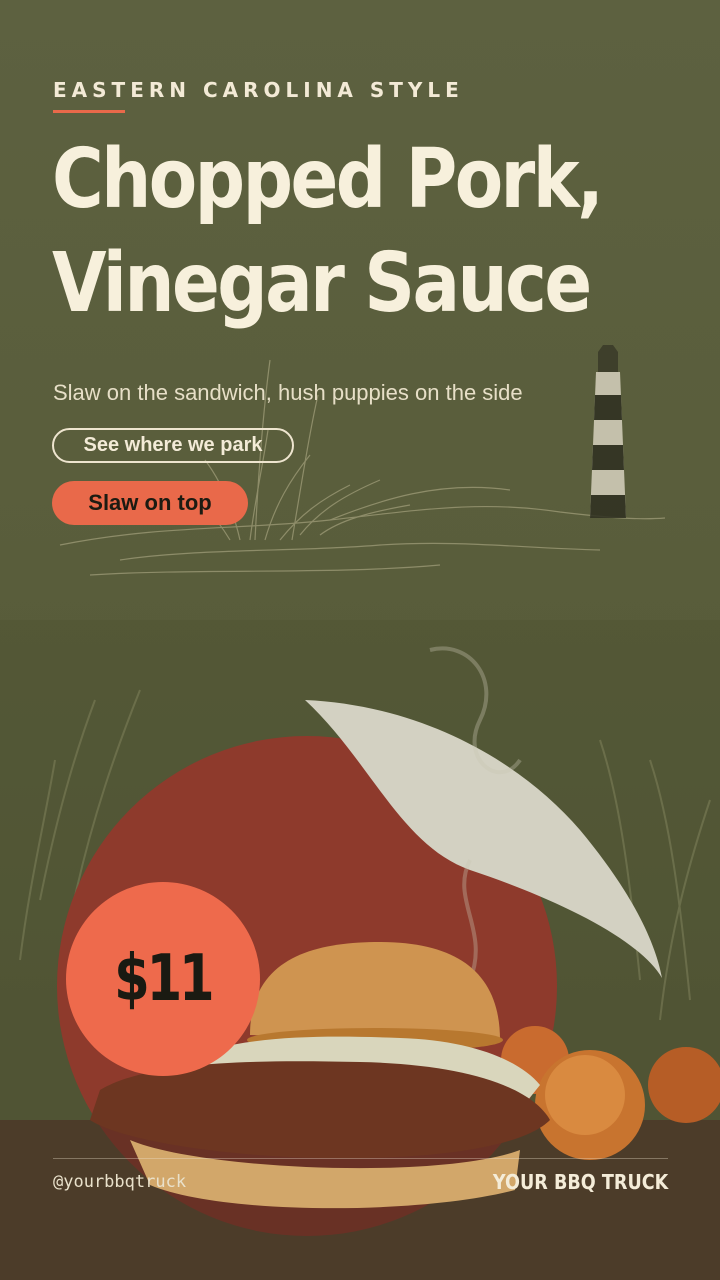  Describe the element at coordinates (608, 431) in the screenshot. I see `lighthouse-illustration` at that location.